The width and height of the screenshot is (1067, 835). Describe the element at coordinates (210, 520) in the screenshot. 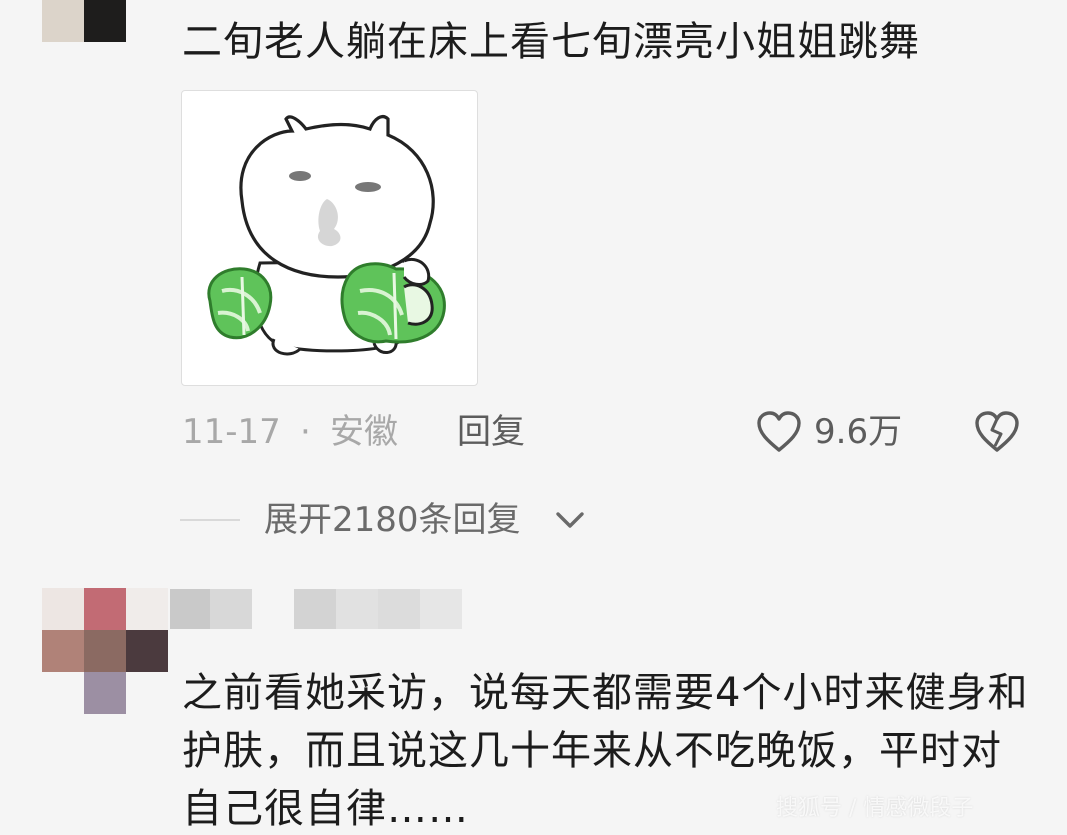

I see `divider-line` at that location.